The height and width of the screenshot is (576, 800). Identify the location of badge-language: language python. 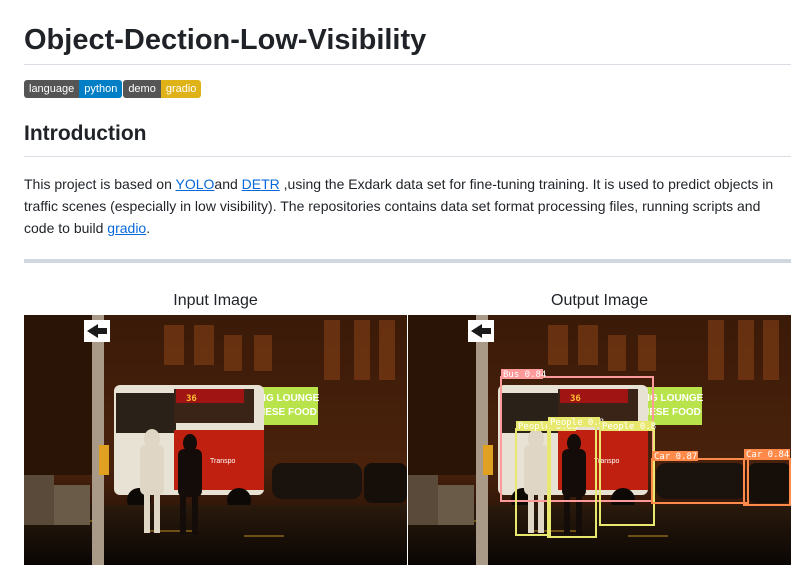
(73, 89).